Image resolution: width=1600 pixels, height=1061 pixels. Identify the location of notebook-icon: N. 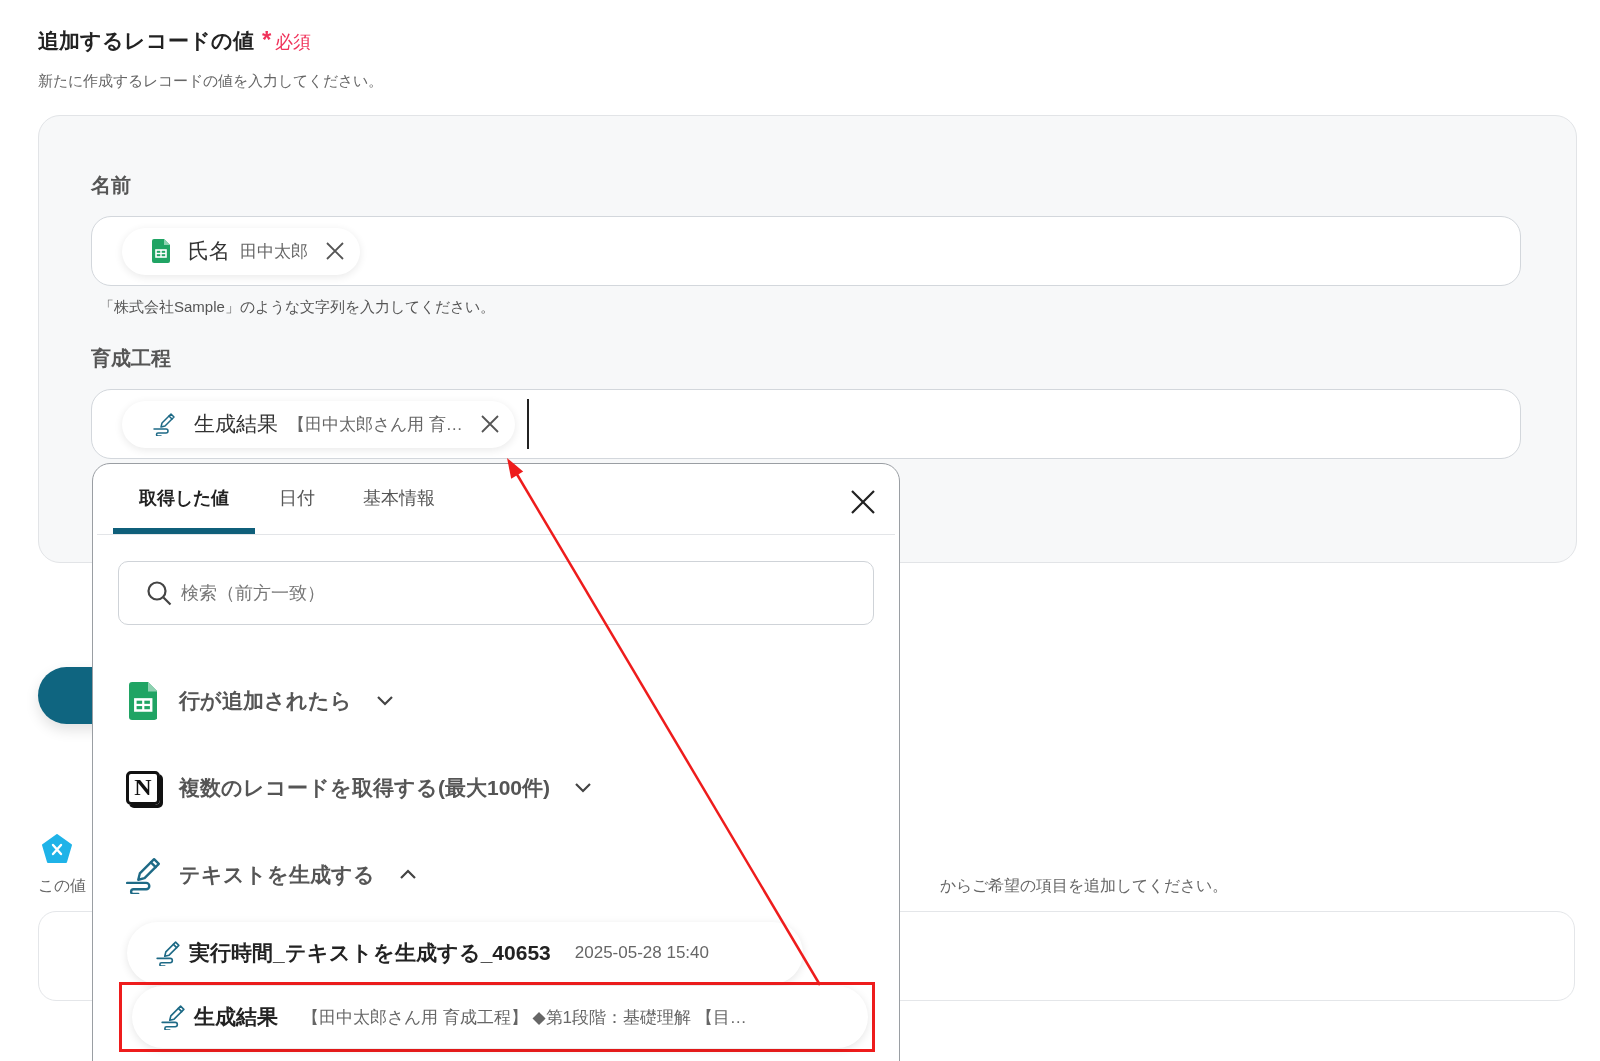
(143, 787).